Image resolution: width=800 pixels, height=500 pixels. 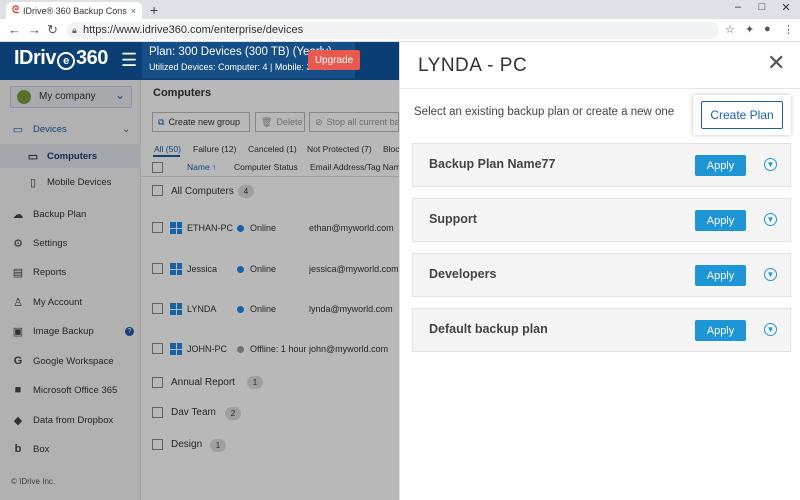 I want to click on logo-360-text: 360, so click(x=91, y=58).